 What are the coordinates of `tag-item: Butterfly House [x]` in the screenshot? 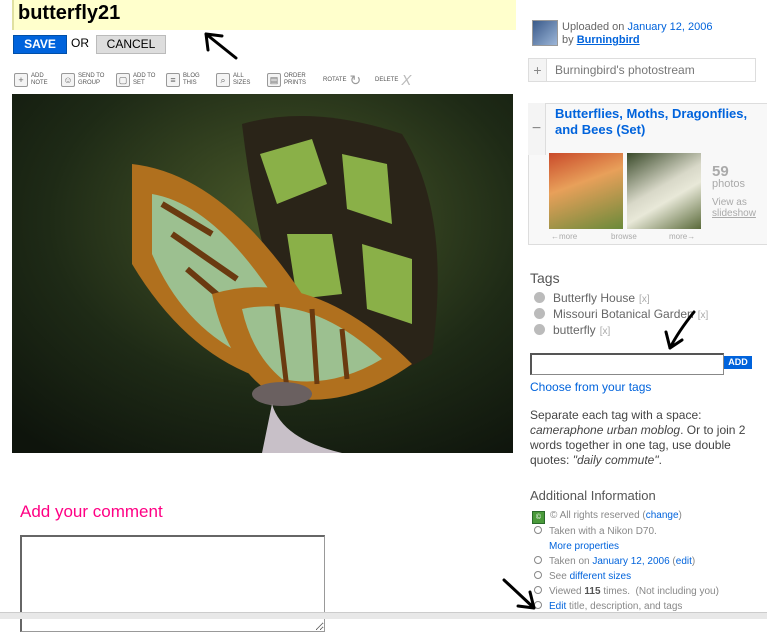 It's located at (592, 298).